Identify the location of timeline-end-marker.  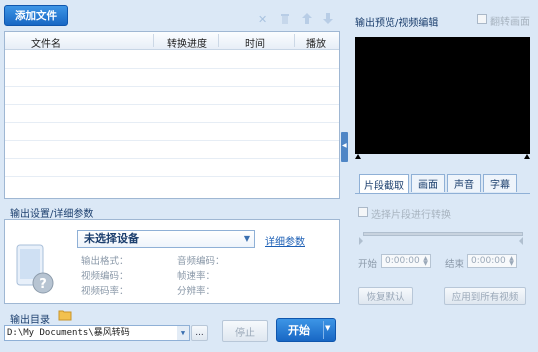
(527, 156).